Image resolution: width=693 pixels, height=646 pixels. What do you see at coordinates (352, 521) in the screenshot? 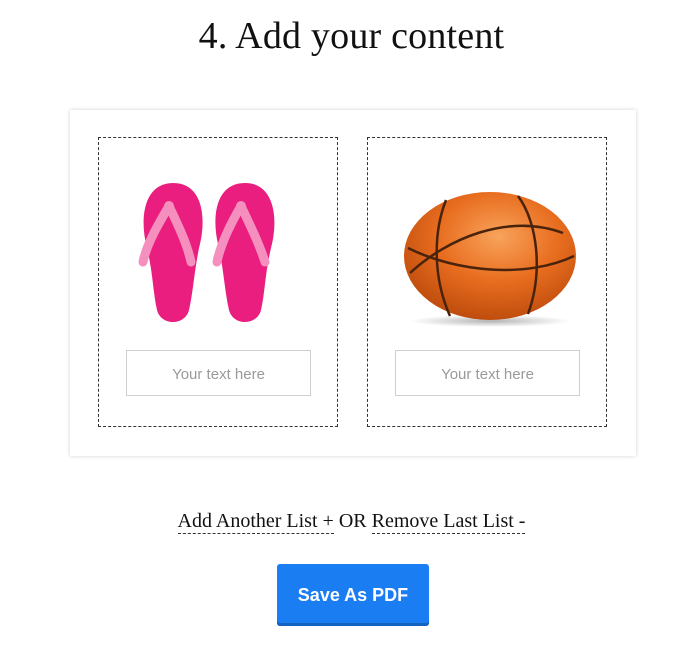
I see `or-separator: OR` at bounding box center [352, 521].